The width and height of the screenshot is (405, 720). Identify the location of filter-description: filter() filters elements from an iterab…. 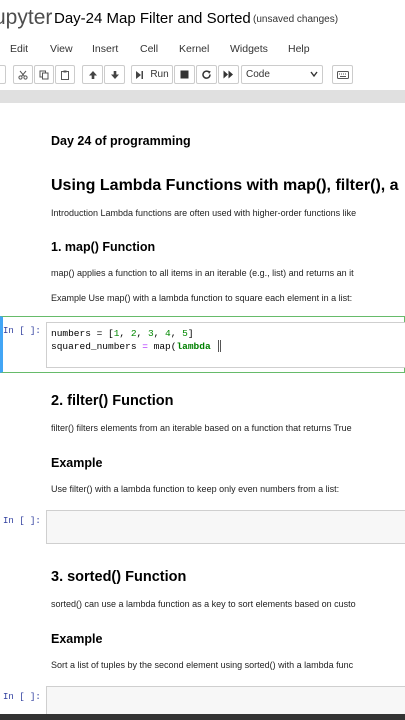
(201, 428).